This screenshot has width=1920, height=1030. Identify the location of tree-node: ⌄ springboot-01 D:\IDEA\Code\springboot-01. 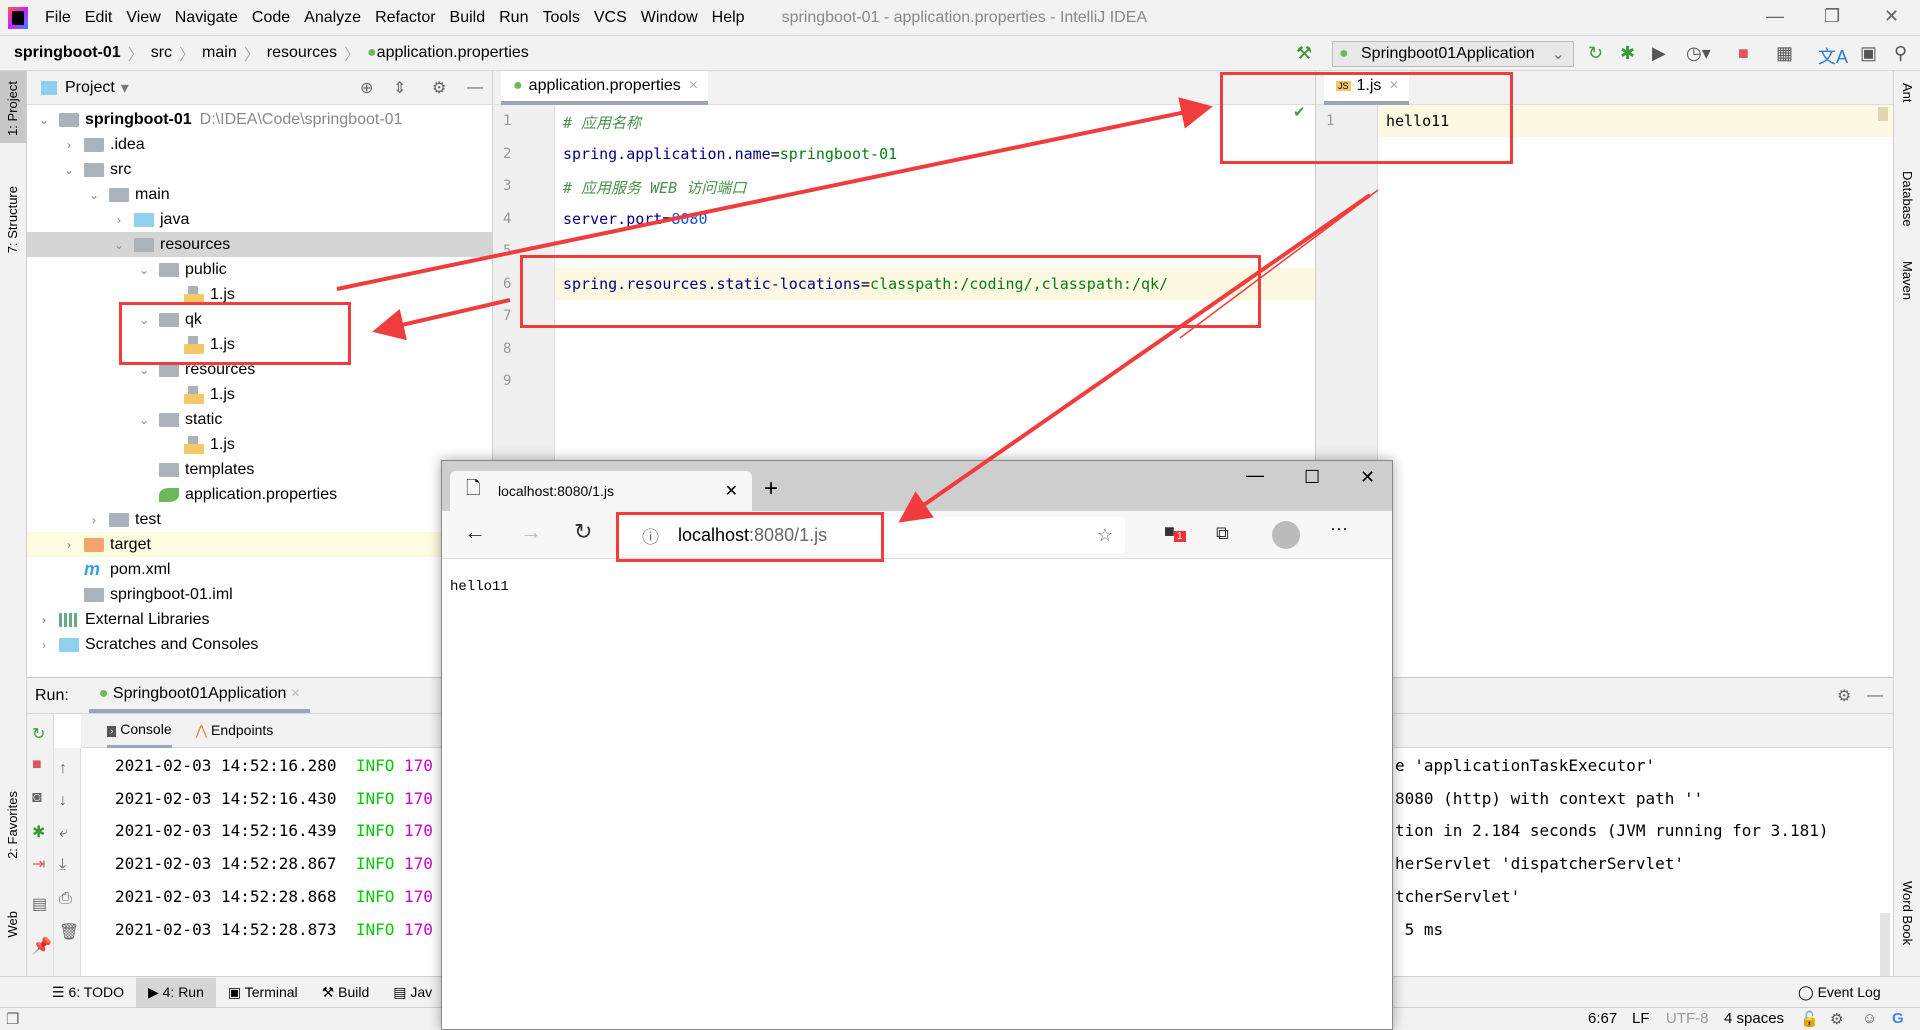
(259, 119).